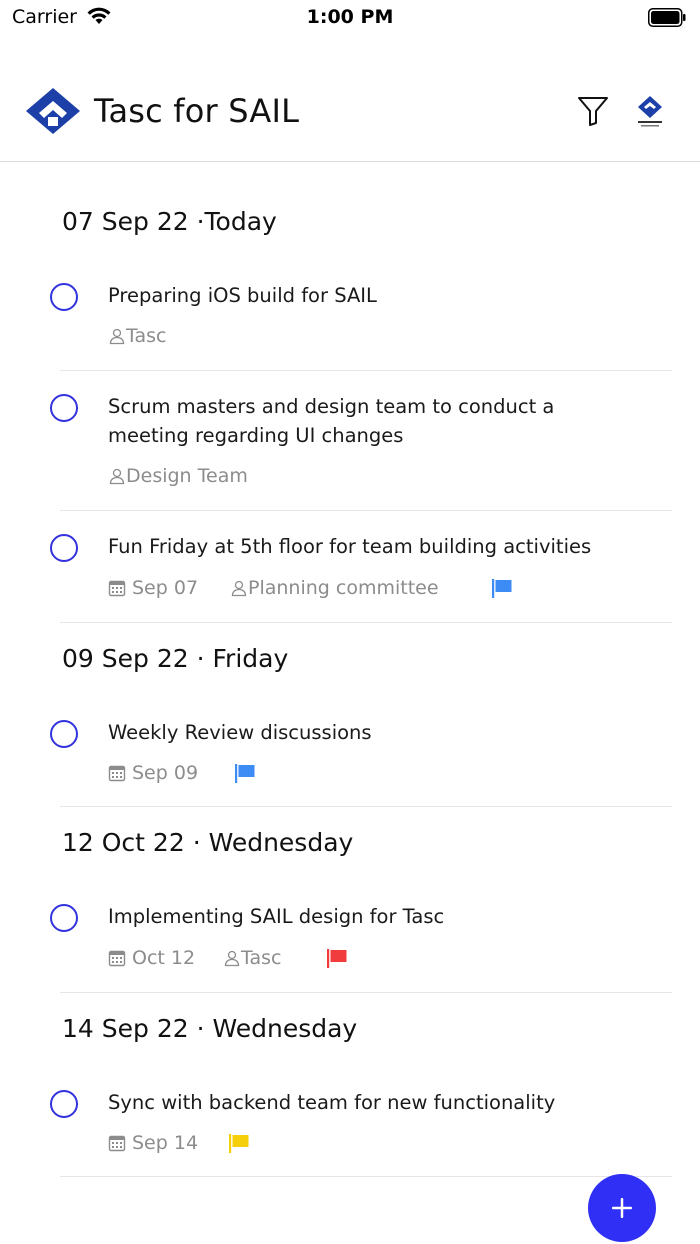  Describe the element at coordinates (242, 295) in the screenshot. I see `task-title: Preparing iOS build for SAIL` at that location.